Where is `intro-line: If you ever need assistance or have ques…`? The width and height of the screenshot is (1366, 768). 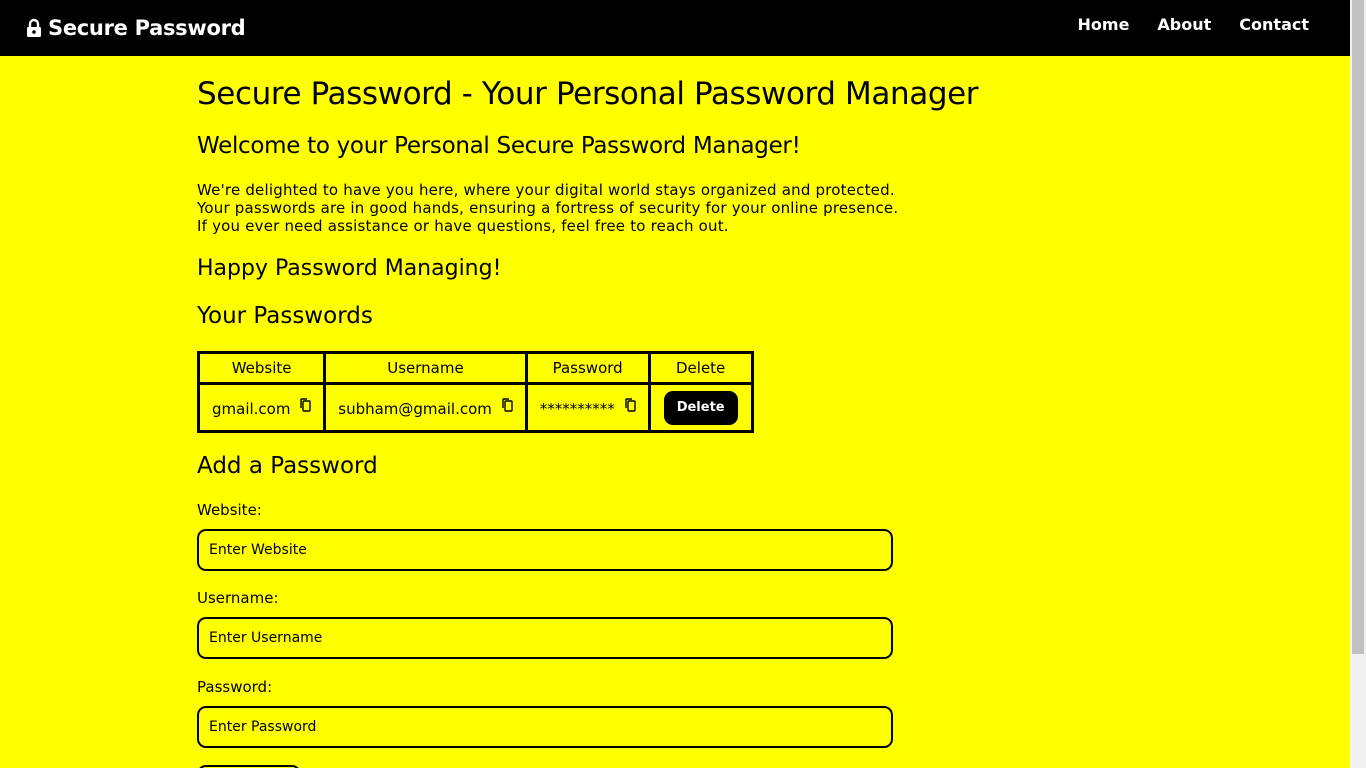
intro-line: If you ever need assistance or have ques… is located at coordinates (463, 226).